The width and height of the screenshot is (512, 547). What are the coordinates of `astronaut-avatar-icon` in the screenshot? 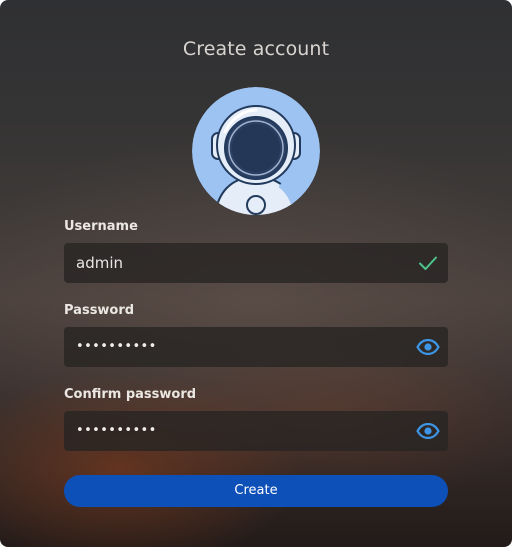 It's located at (256, 151).